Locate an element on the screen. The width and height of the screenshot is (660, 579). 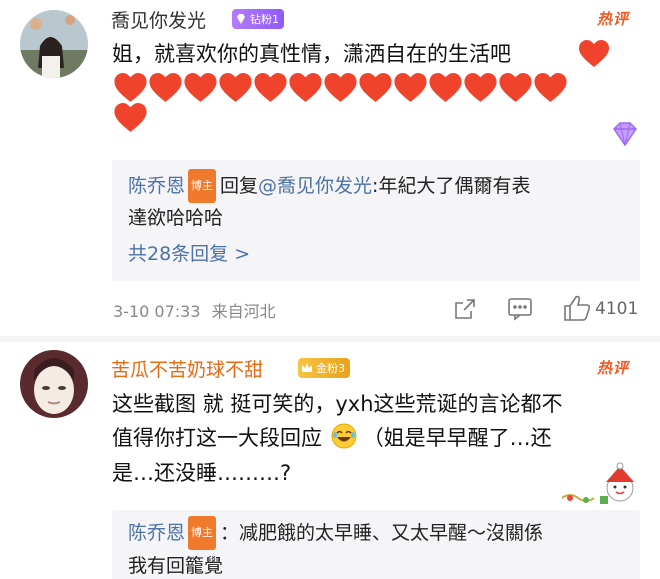
source-text: 来自河北 is located at coordinates (243, 311).